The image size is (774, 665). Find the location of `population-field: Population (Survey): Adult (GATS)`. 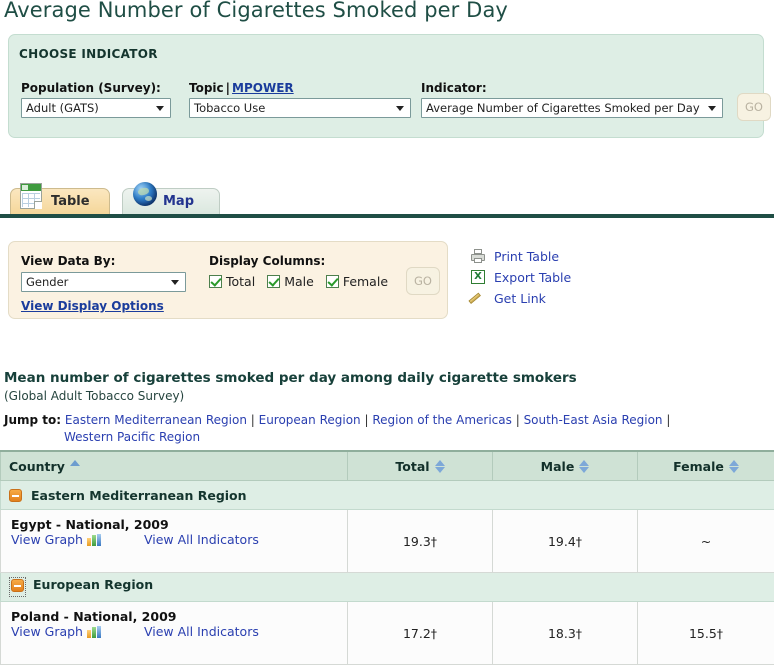

population-field: Population (Survey): Adult (GATS) is located at coordinates (96, 99).